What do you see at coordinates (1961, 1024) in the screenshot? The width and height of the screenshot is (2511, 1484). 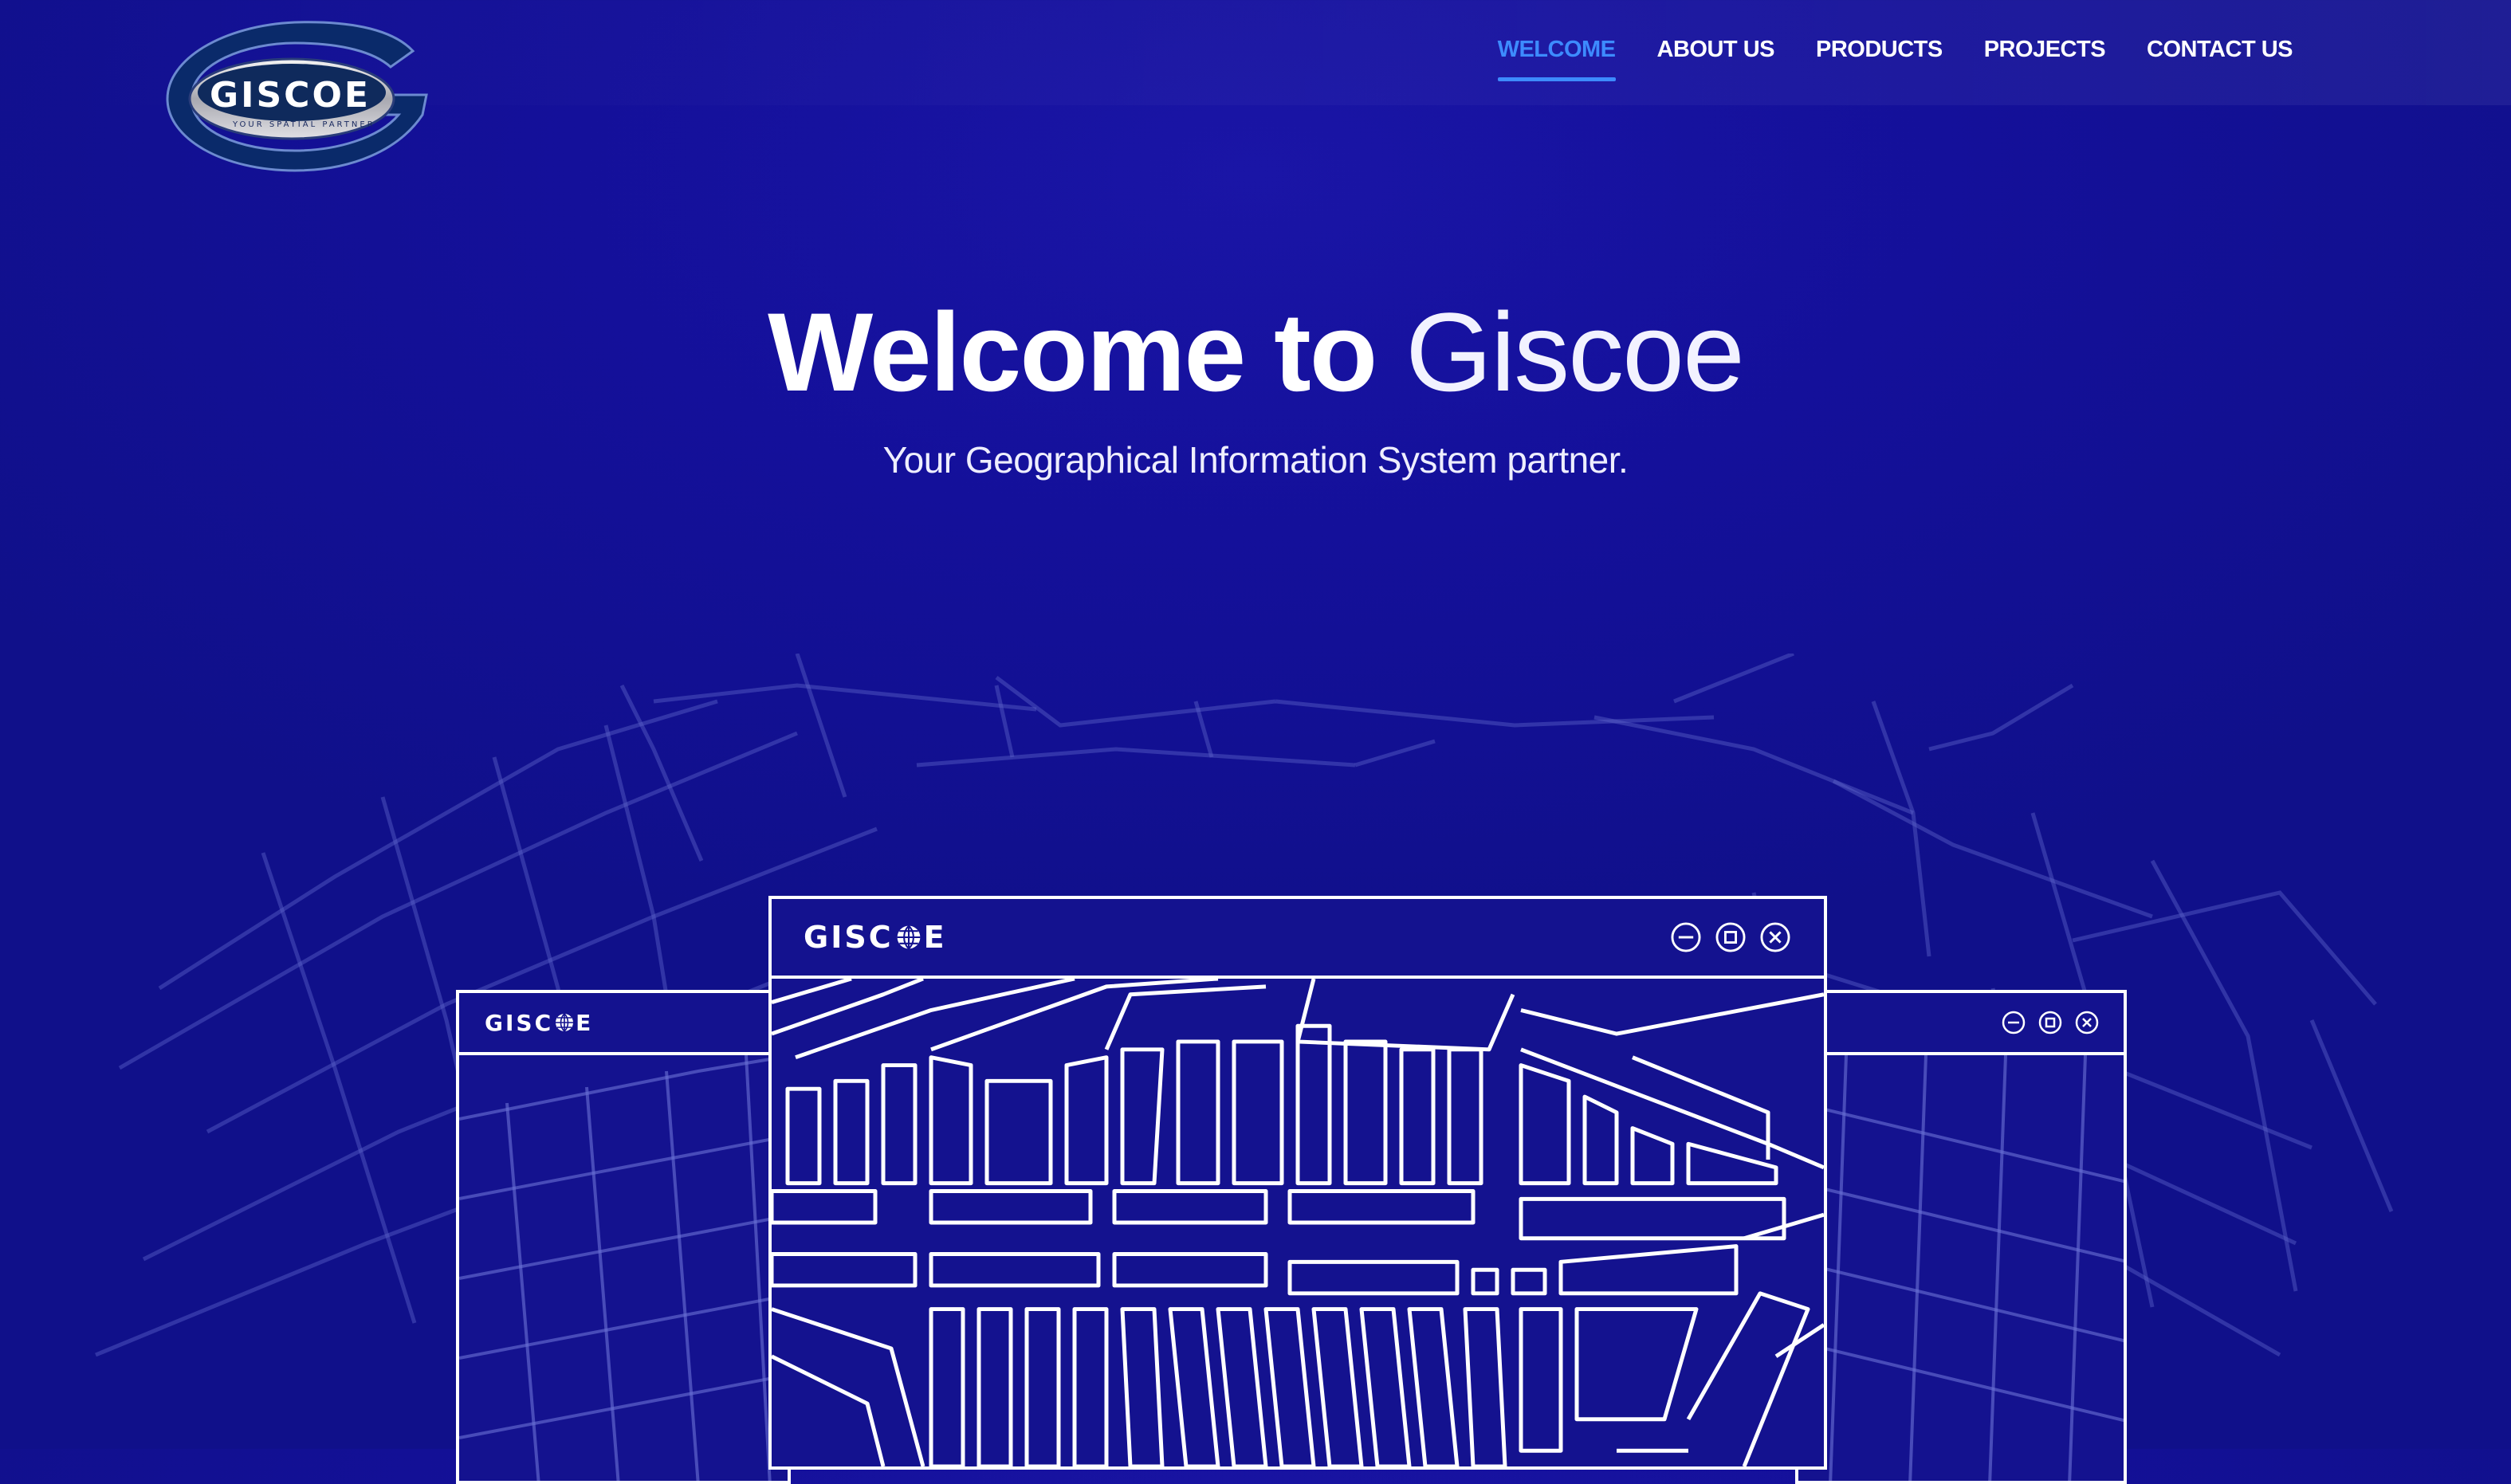 I see `right-window-titlebar` at bounding box center [1961, 1024].